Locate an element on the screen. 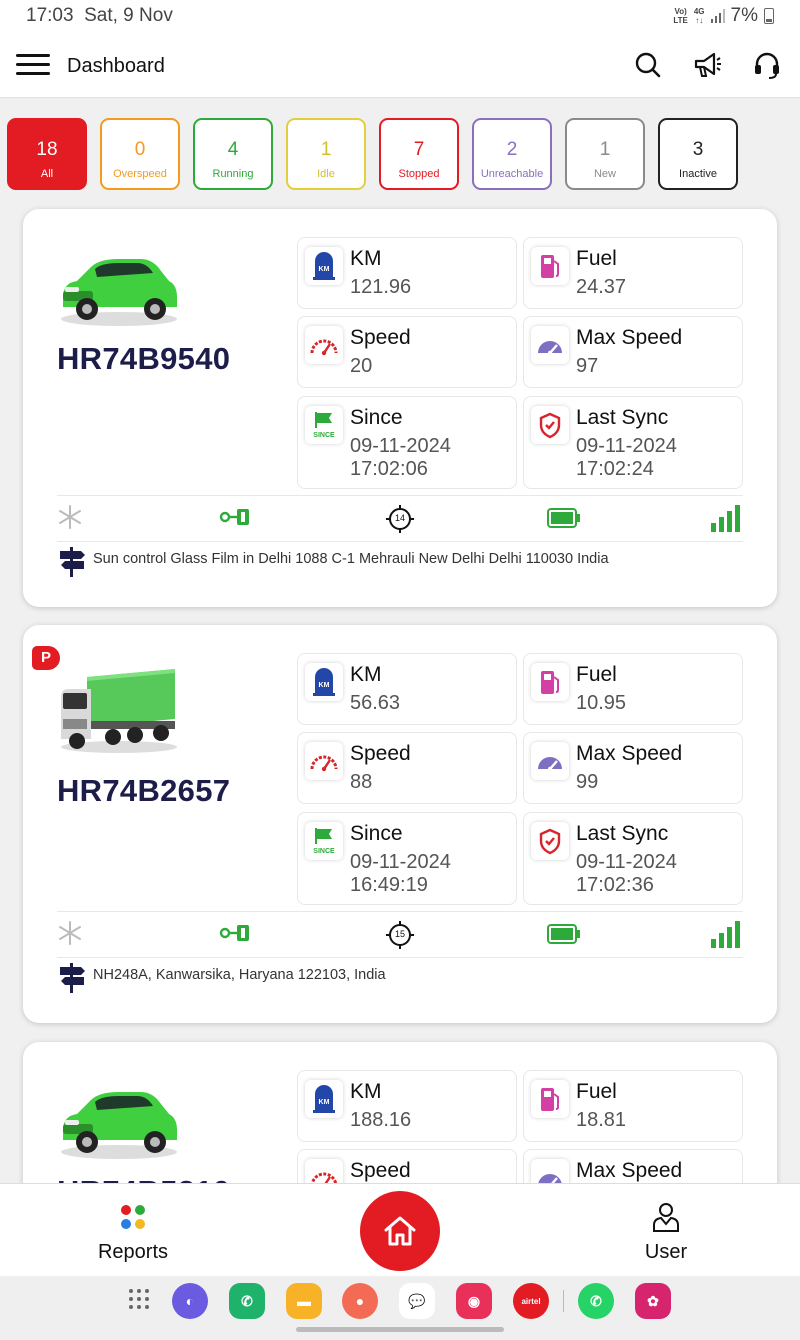  dock-divider is located at coordinates (563, 1301).